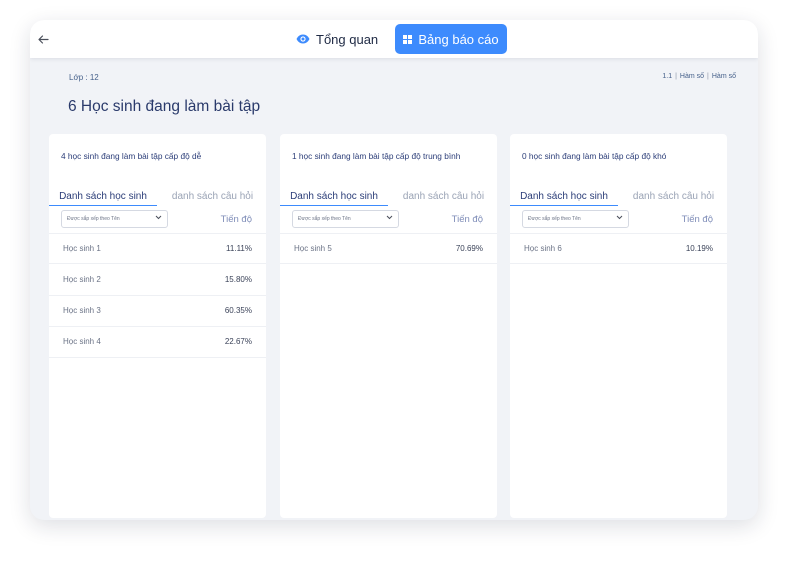 This screenshot has height=562, width=789. I want to click on page-title: 6 Học sinh đang làm bài tập, so click(164, 106).